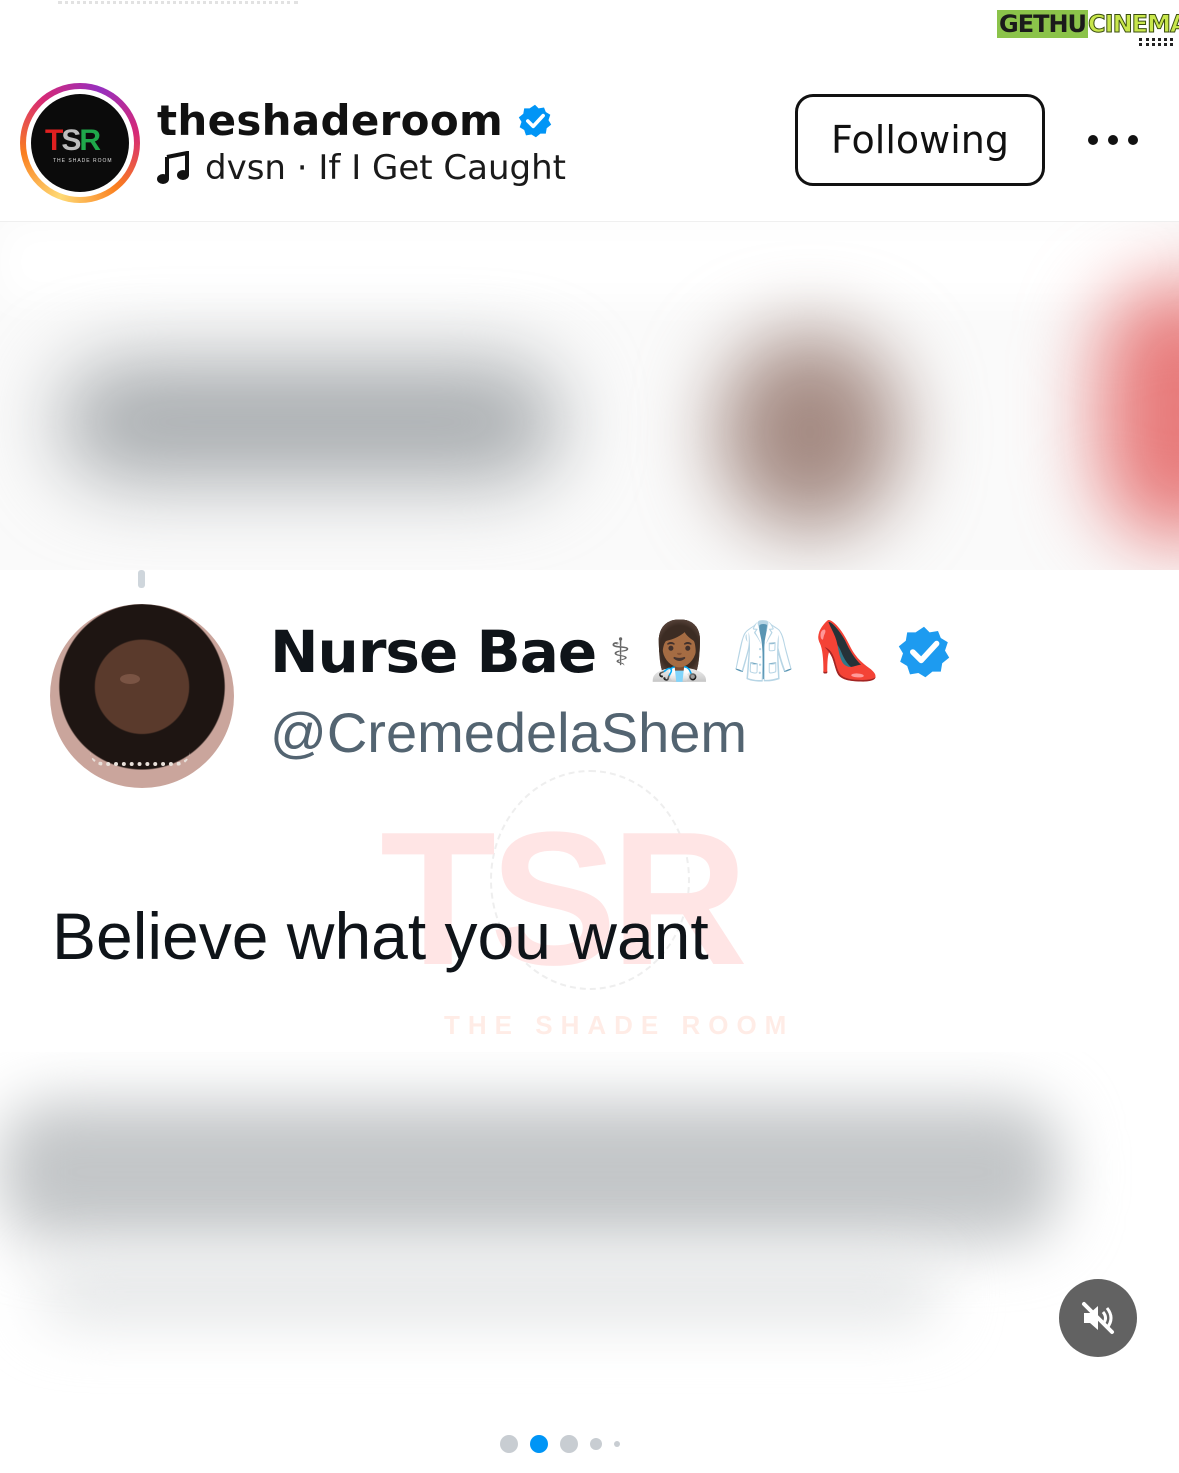  What do you see at coordinates (538, 1444) in the screenshot?
I see `carousel-dot-active` at bounding box center [538, 1444].